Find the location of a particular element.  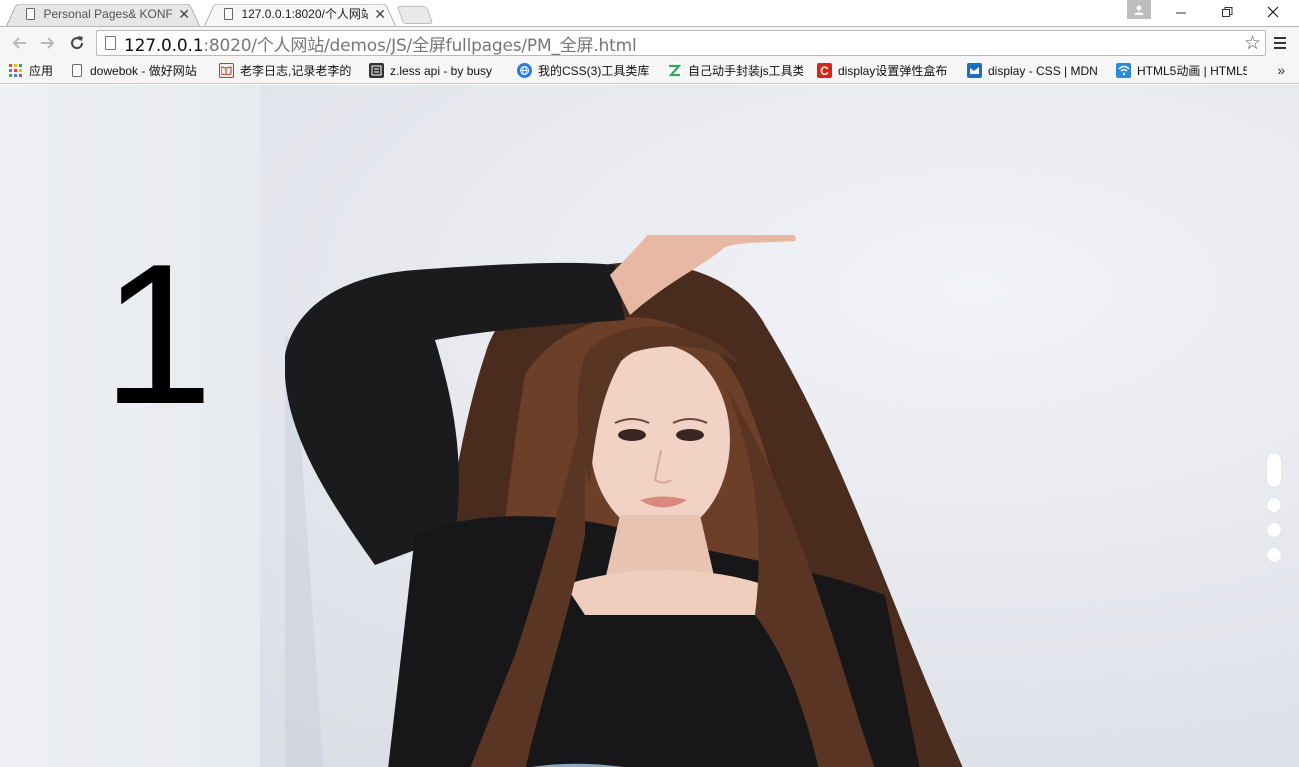

wifi-icon is located at coordinates (1123, 70).